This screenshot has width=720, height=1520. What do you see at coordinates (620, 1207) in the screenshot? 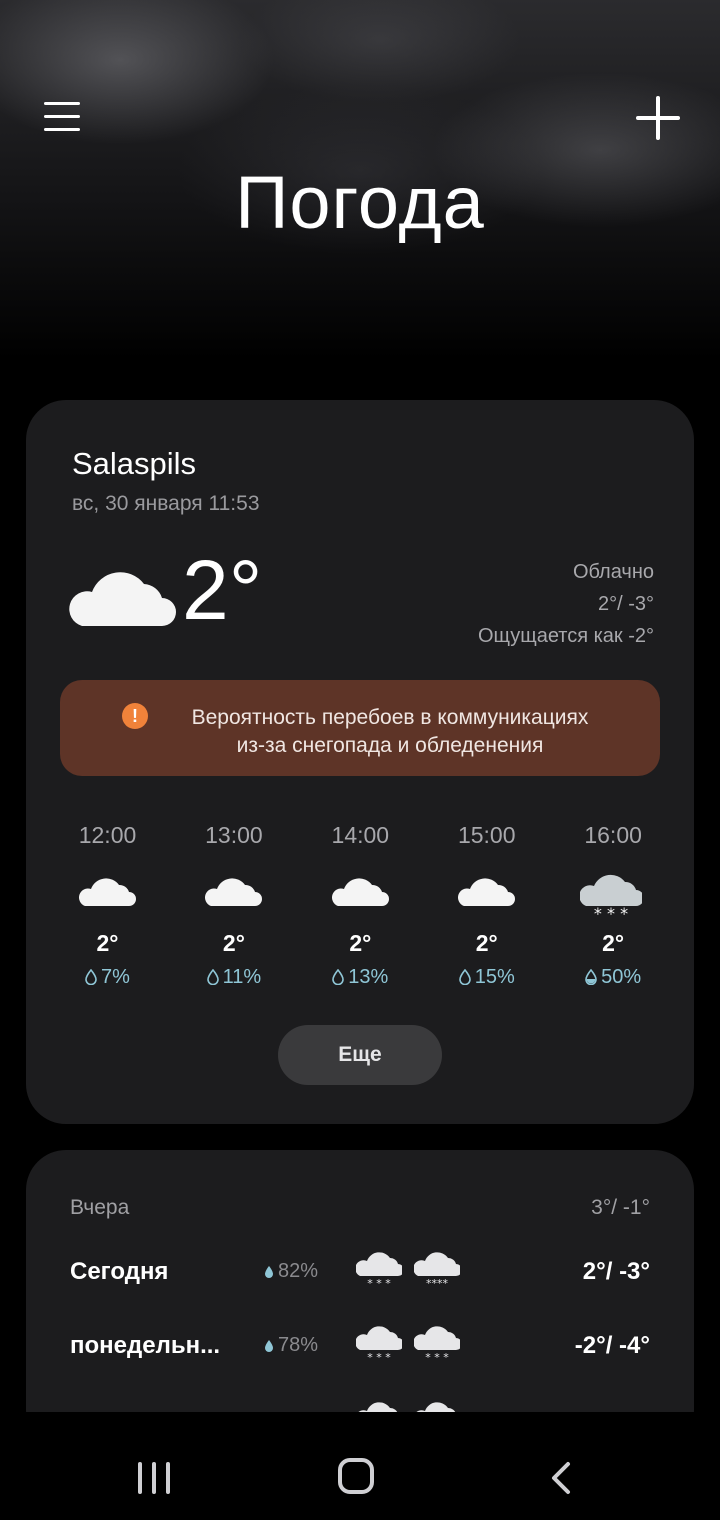
I see `day-temps: 3°/ -1°` at bounding box center [620, 1207].